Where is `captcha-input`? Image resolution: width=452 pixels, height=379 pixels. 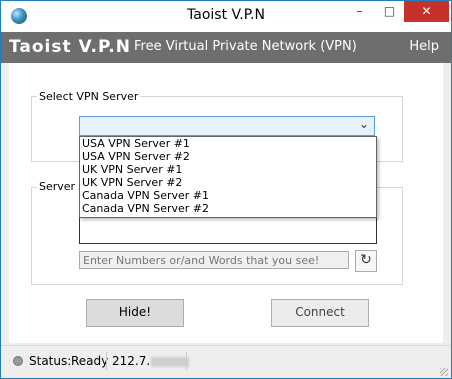
captcha-input is located at coordinates (214, 260).